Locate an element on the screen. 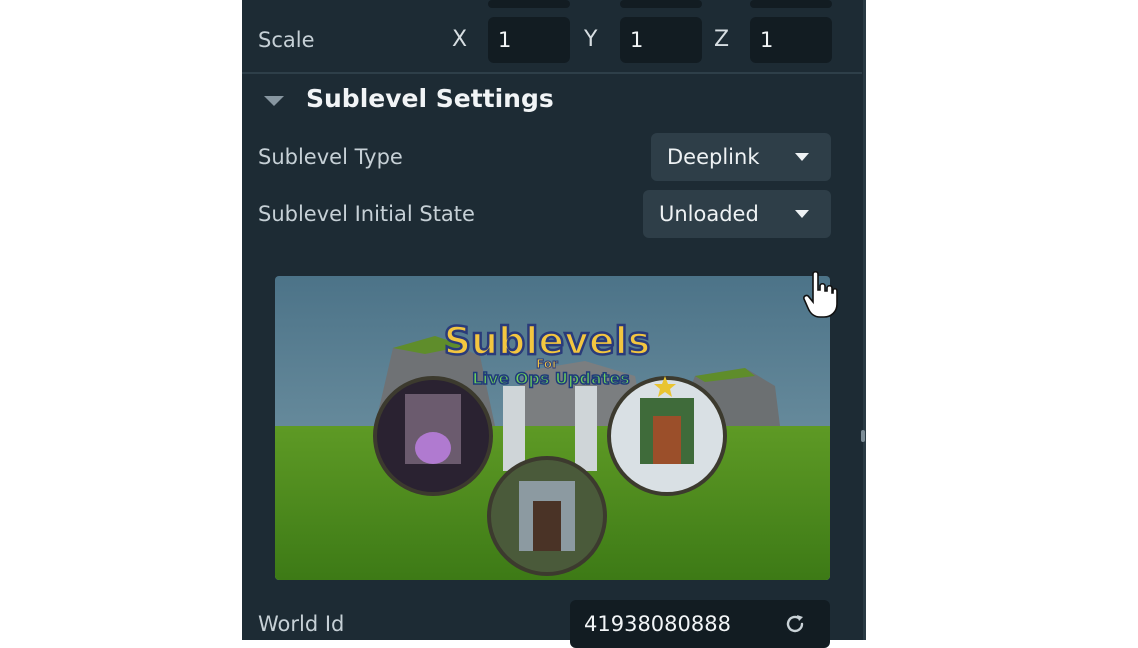 The height and width of the screenshot is (648, 1138). scale-y-field: 1 is located at coordinates (661, 40).